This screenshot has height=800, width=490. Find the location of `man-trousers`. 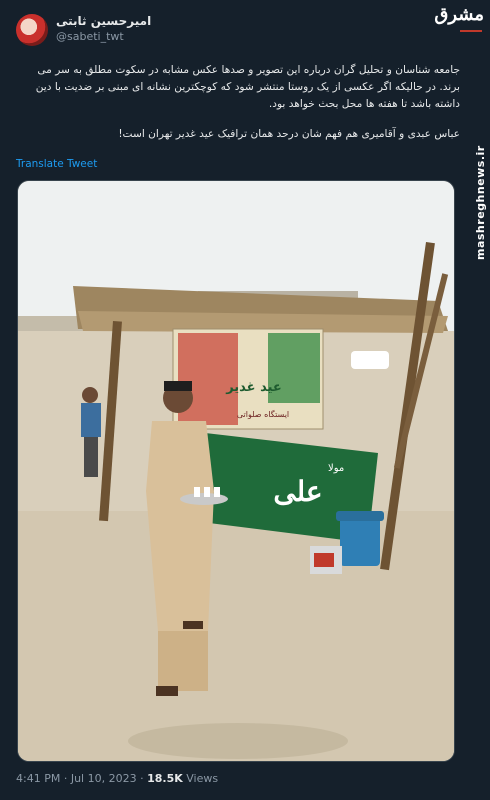

man-trousers is located at coordinates (183, 661).